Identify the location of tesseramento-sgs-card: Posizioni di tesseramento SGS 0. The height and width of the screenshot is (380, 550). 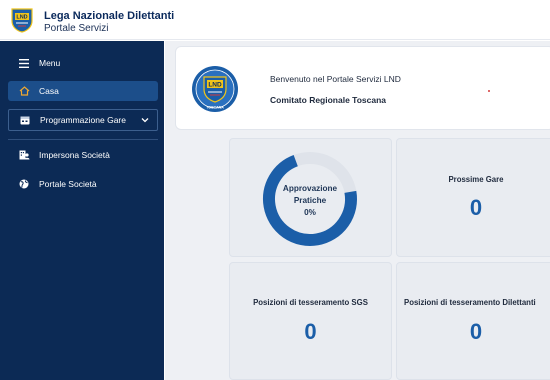
(310, 321).